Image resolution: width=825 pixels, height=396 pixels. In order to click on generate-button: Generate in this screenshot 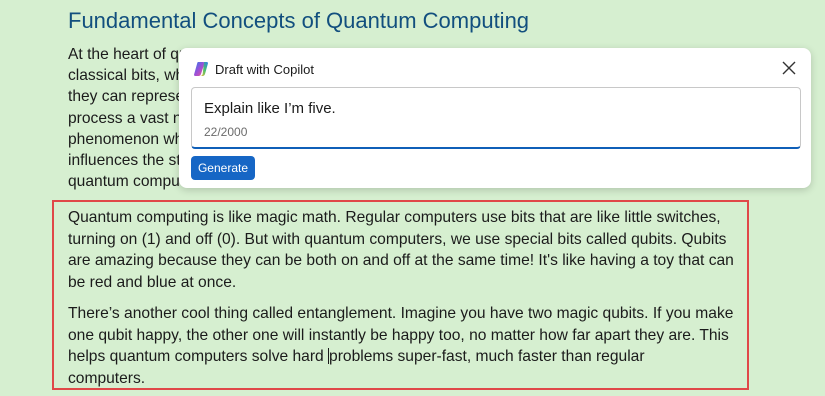, I will do `click(223, 168)`.